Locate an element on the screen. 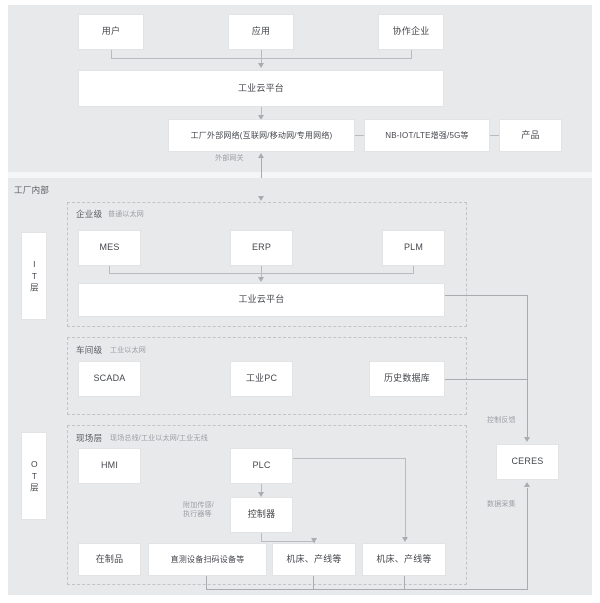  edge-label-data-collection: 数据采集 is located at coordinates (501, 504).